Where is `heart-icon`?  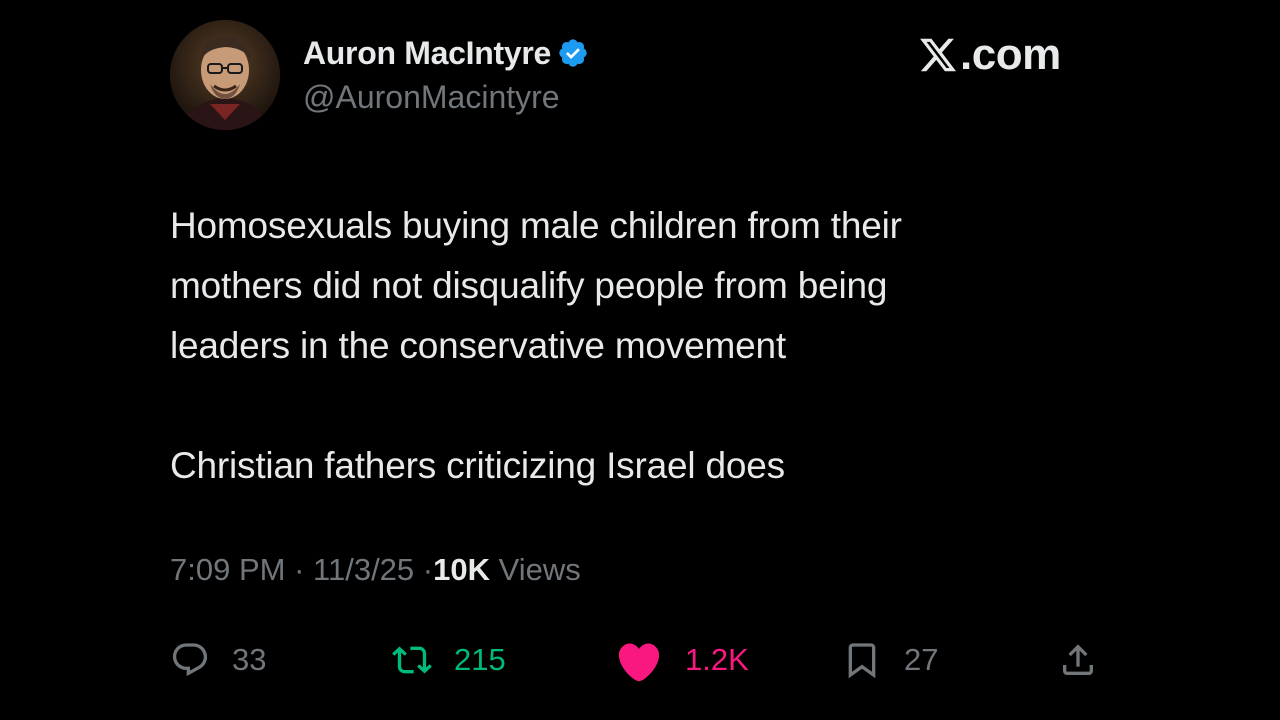
heart-icon is located at coordinates (639, 660).